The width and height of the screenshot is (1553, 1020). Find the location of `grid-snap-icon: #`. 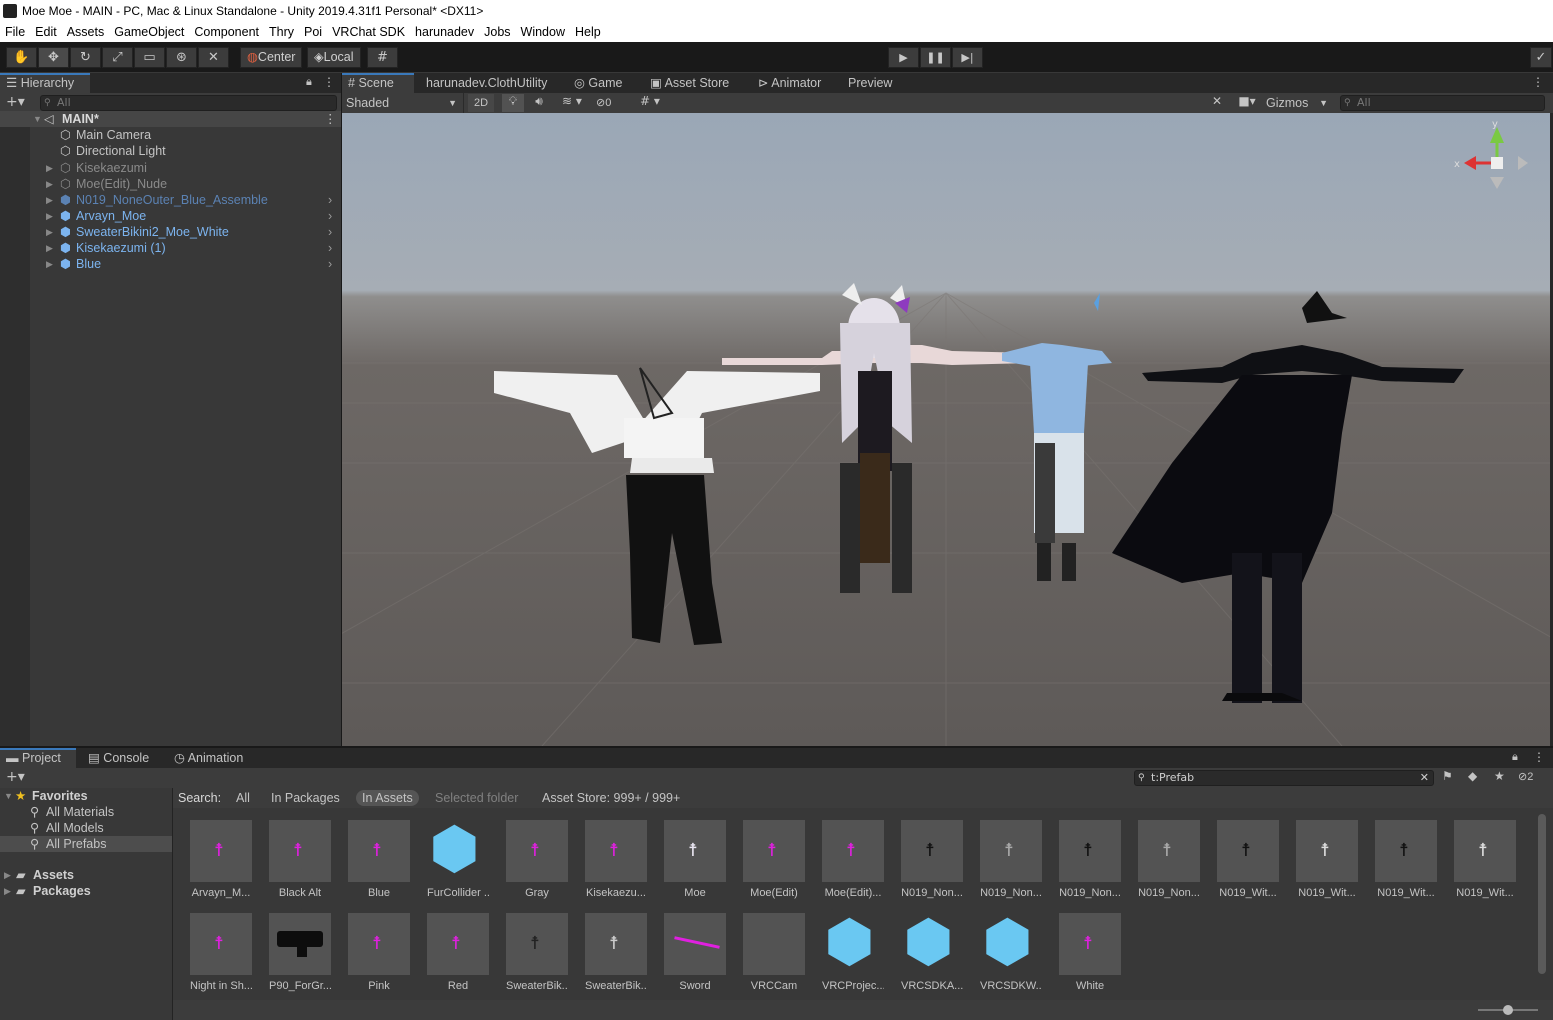

grid-snap-icon: # is located at coordinates (382, 57).